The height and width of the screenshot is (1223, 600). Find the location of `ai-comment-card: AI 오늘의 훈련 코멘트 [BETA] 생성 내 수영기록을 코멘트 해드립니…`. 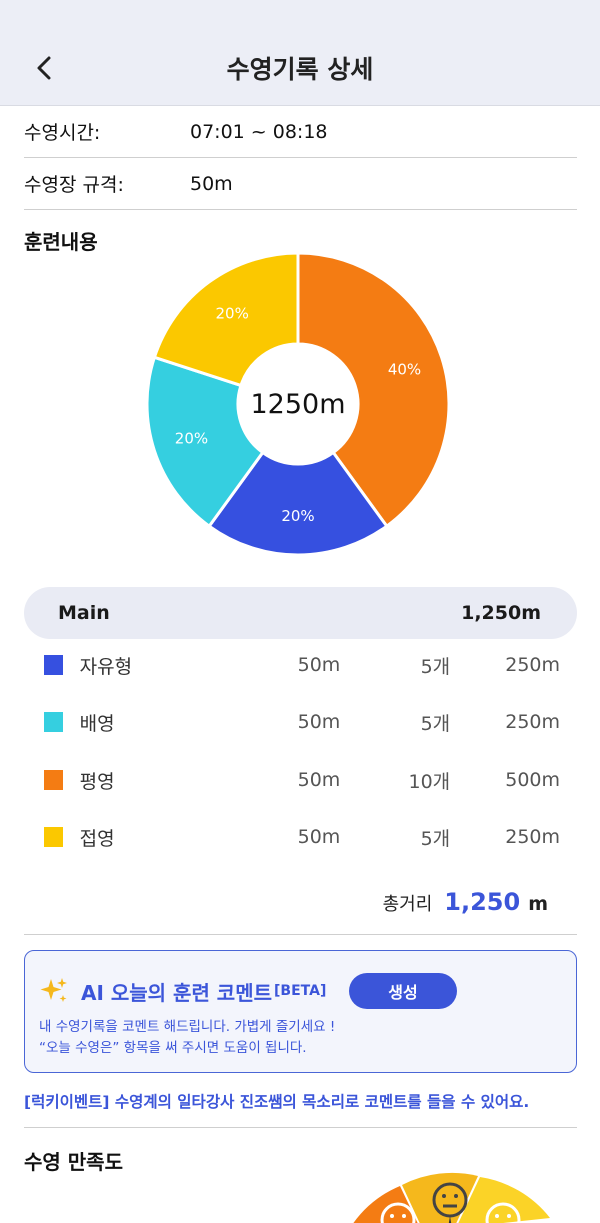

ai-comment-card: AI 오늘의 훈련 코멘트 [BETA] 생성 내 수영기록을 코멘트 해드립니… is located at coordinates (300, 1011).